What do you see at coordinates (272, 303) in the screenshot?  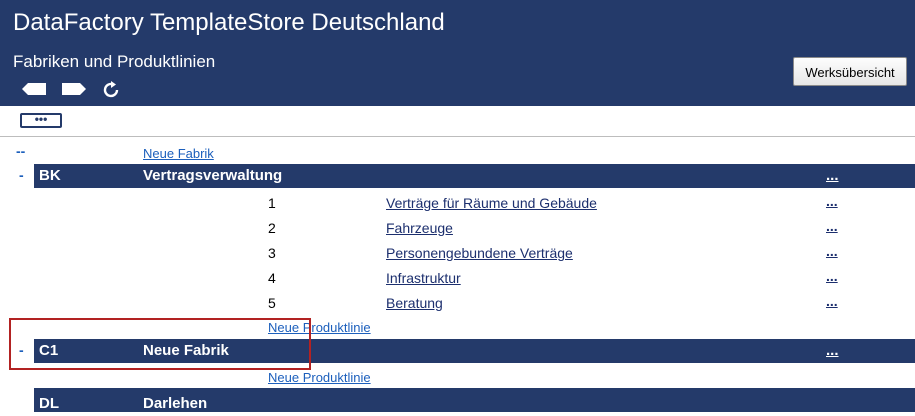 I see `line-number: 5` at bounding box center [272, 303].